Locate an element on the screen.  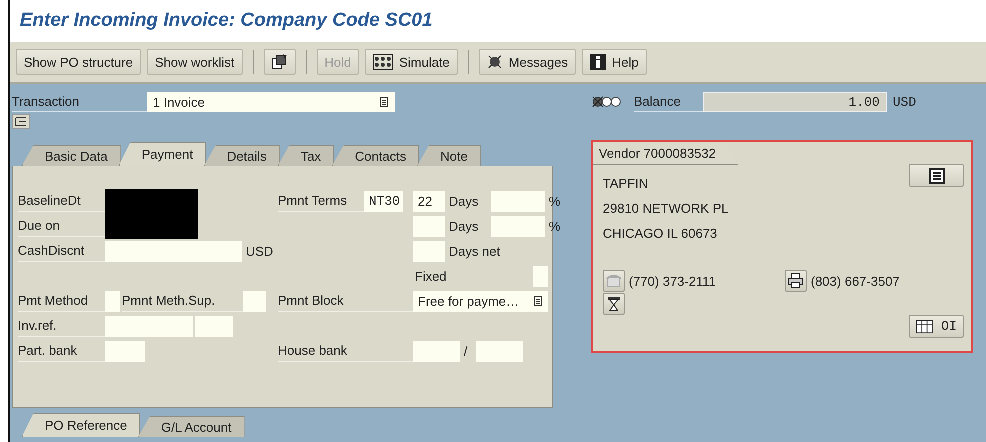
phone-number: (770) 373-2111 is located at coordinates (673, 281).